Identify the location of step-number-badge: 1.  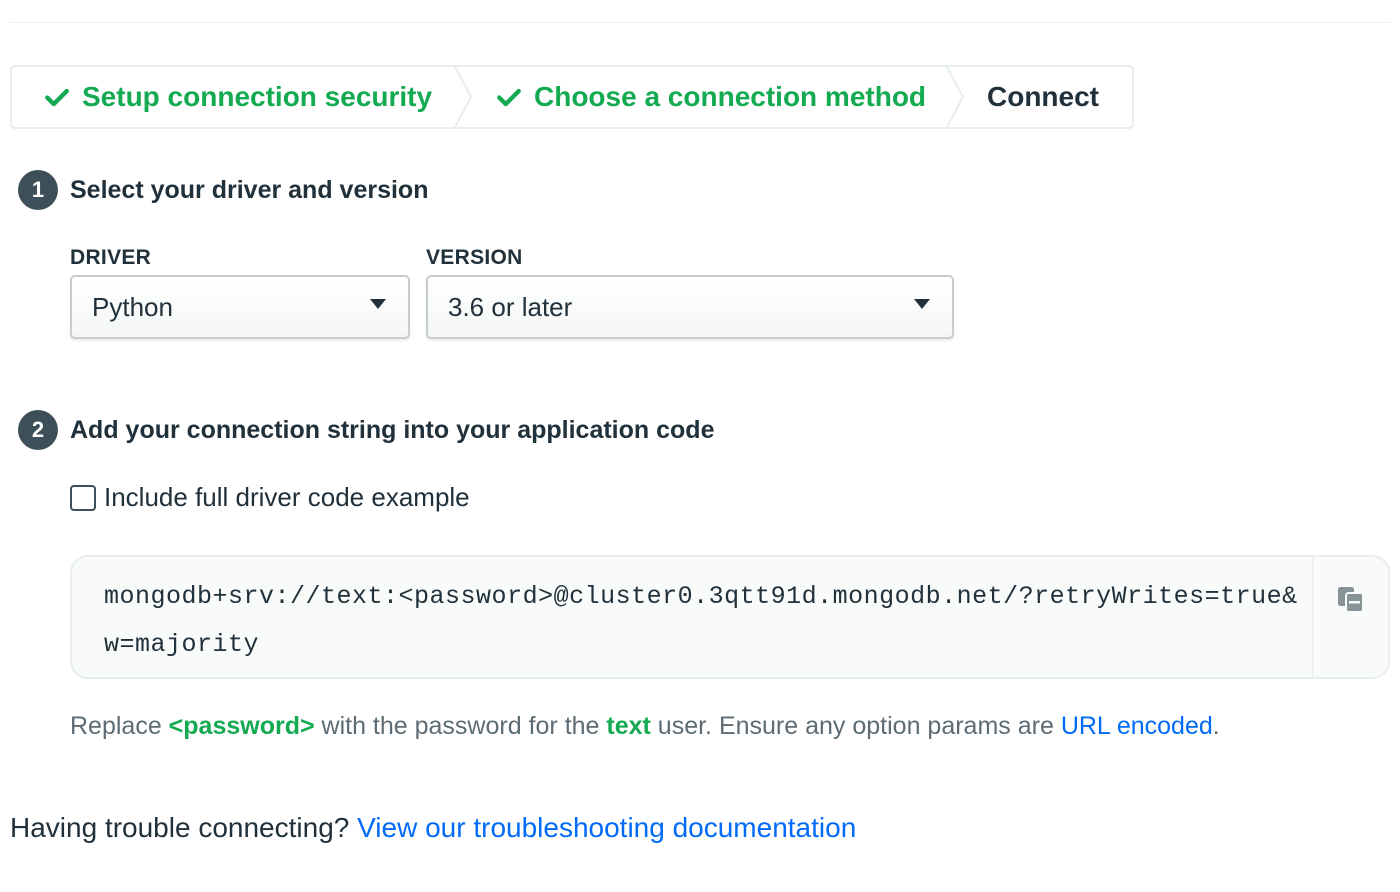
(38, 190).